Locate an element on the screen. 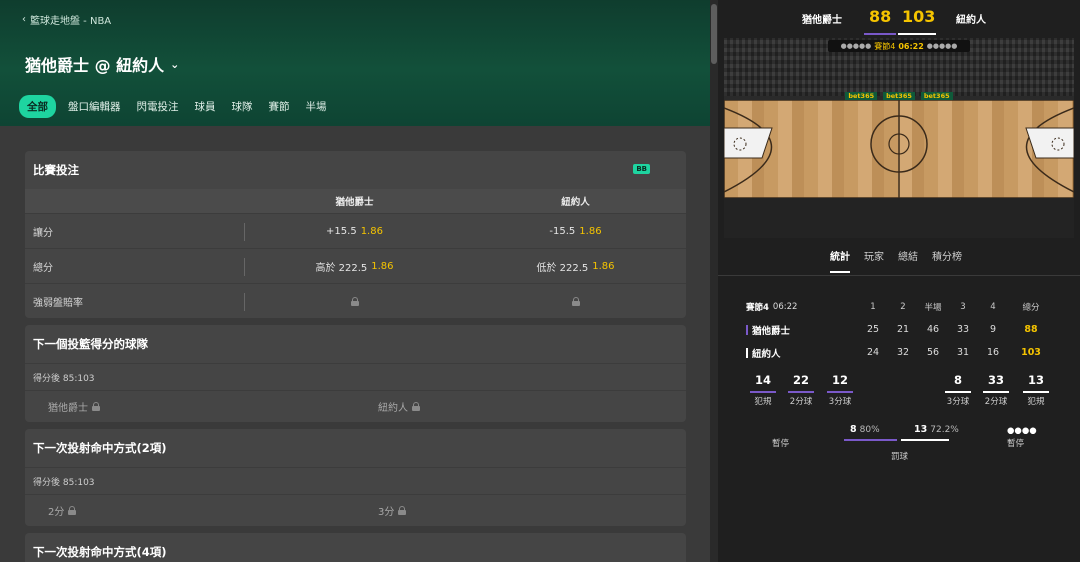 This screenshot has width=1080, height=562. market-title: 下一個投籃得分的球隊 is located at coordinates (355, 344).